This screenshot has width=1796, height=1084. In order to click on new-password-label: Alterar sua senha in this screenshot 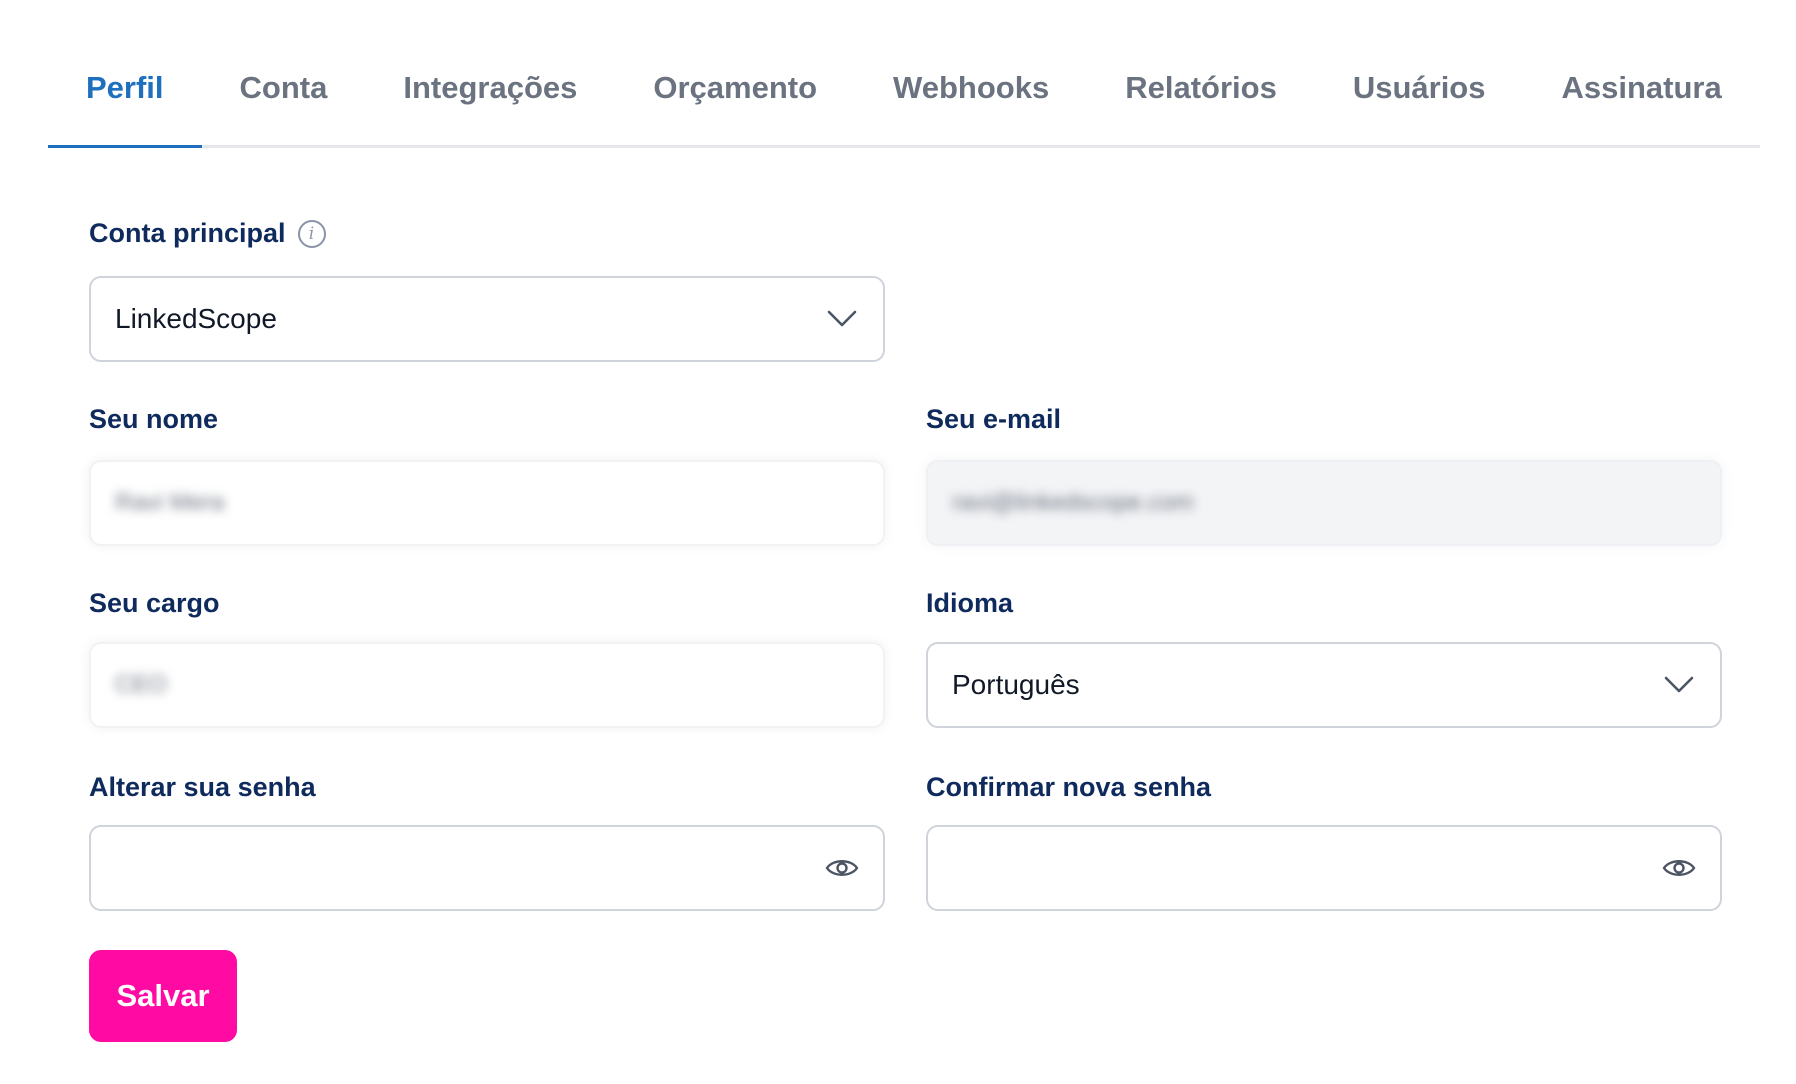, I will do `click(202, 787)`.